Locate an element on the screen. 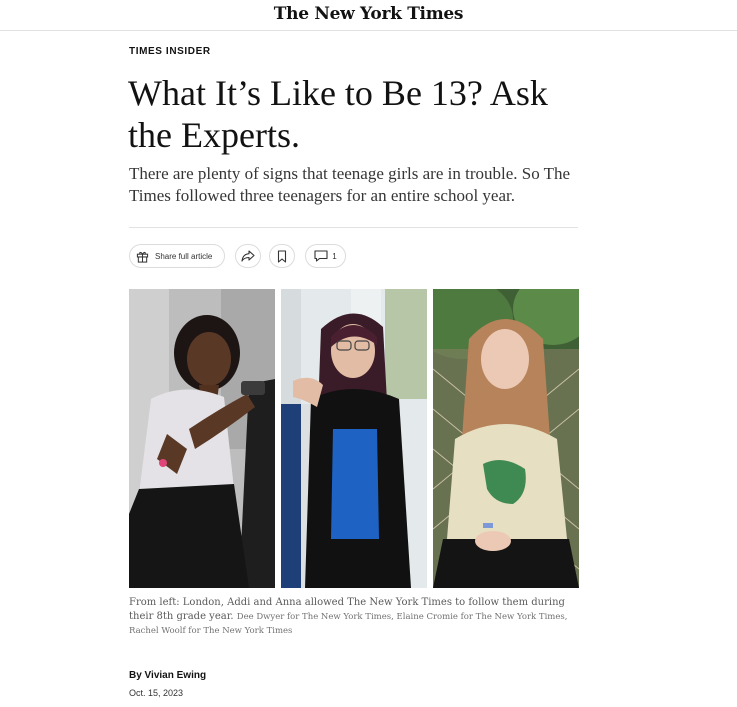 This screenshot has height=707, width=737. comments-button: 1 is located at coordinates (325, 256).